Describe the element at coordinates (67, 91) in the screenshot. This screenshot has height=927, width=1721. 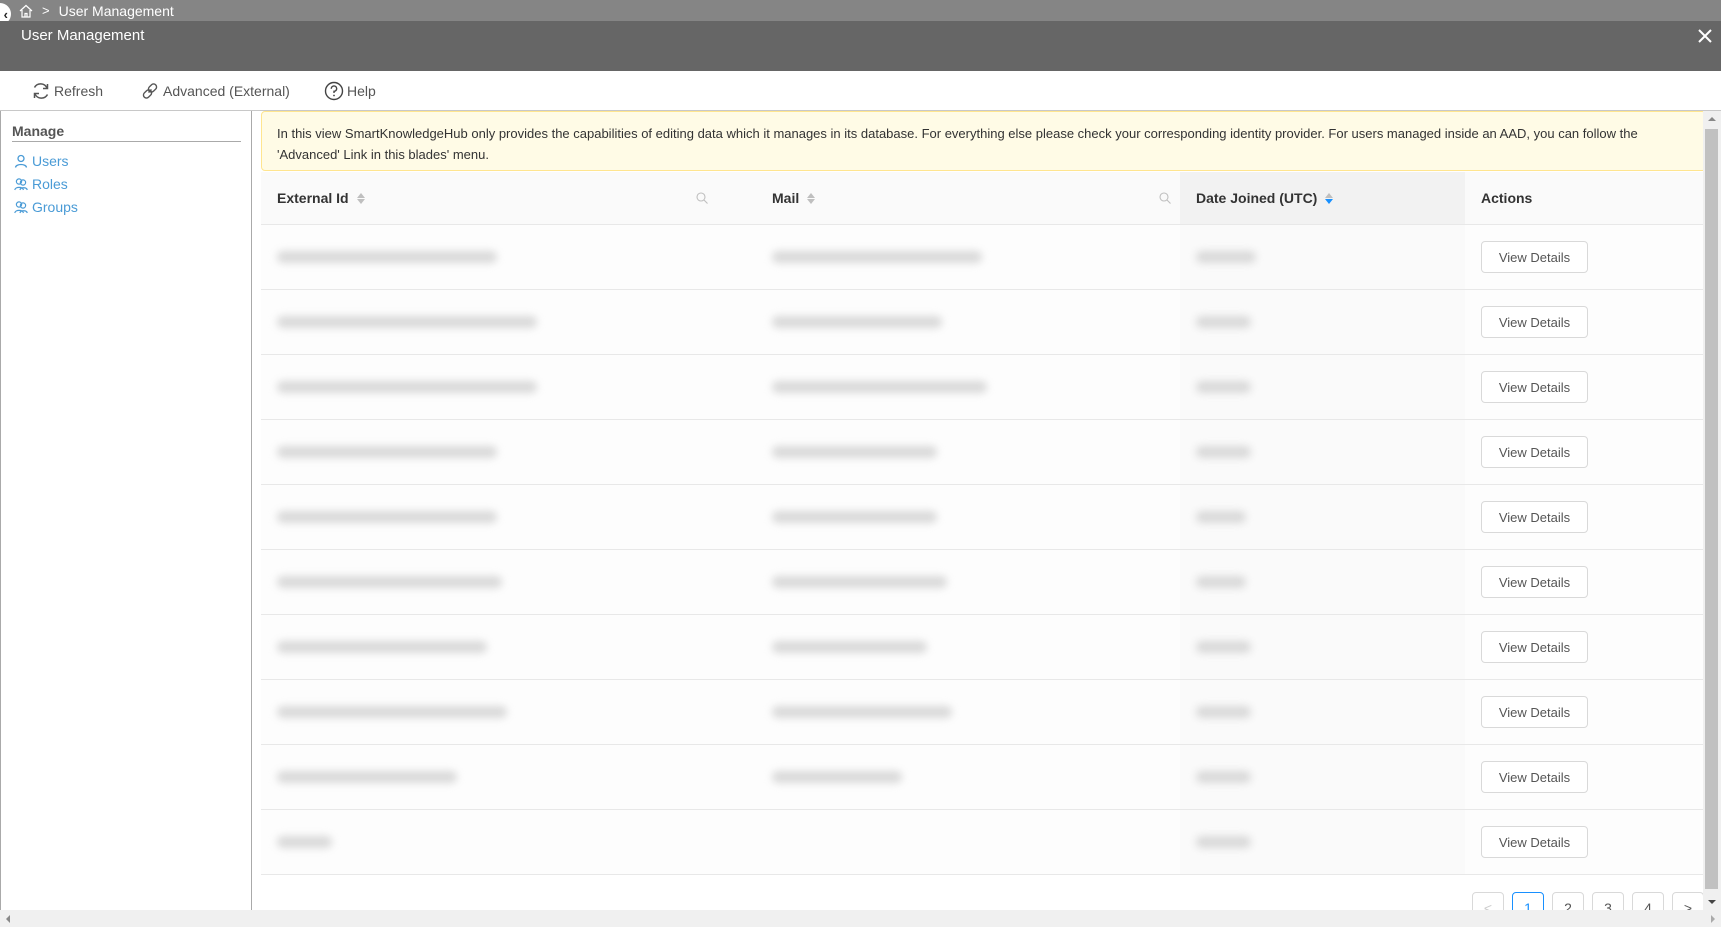
I see `refresh-button: Refresh` at that location.